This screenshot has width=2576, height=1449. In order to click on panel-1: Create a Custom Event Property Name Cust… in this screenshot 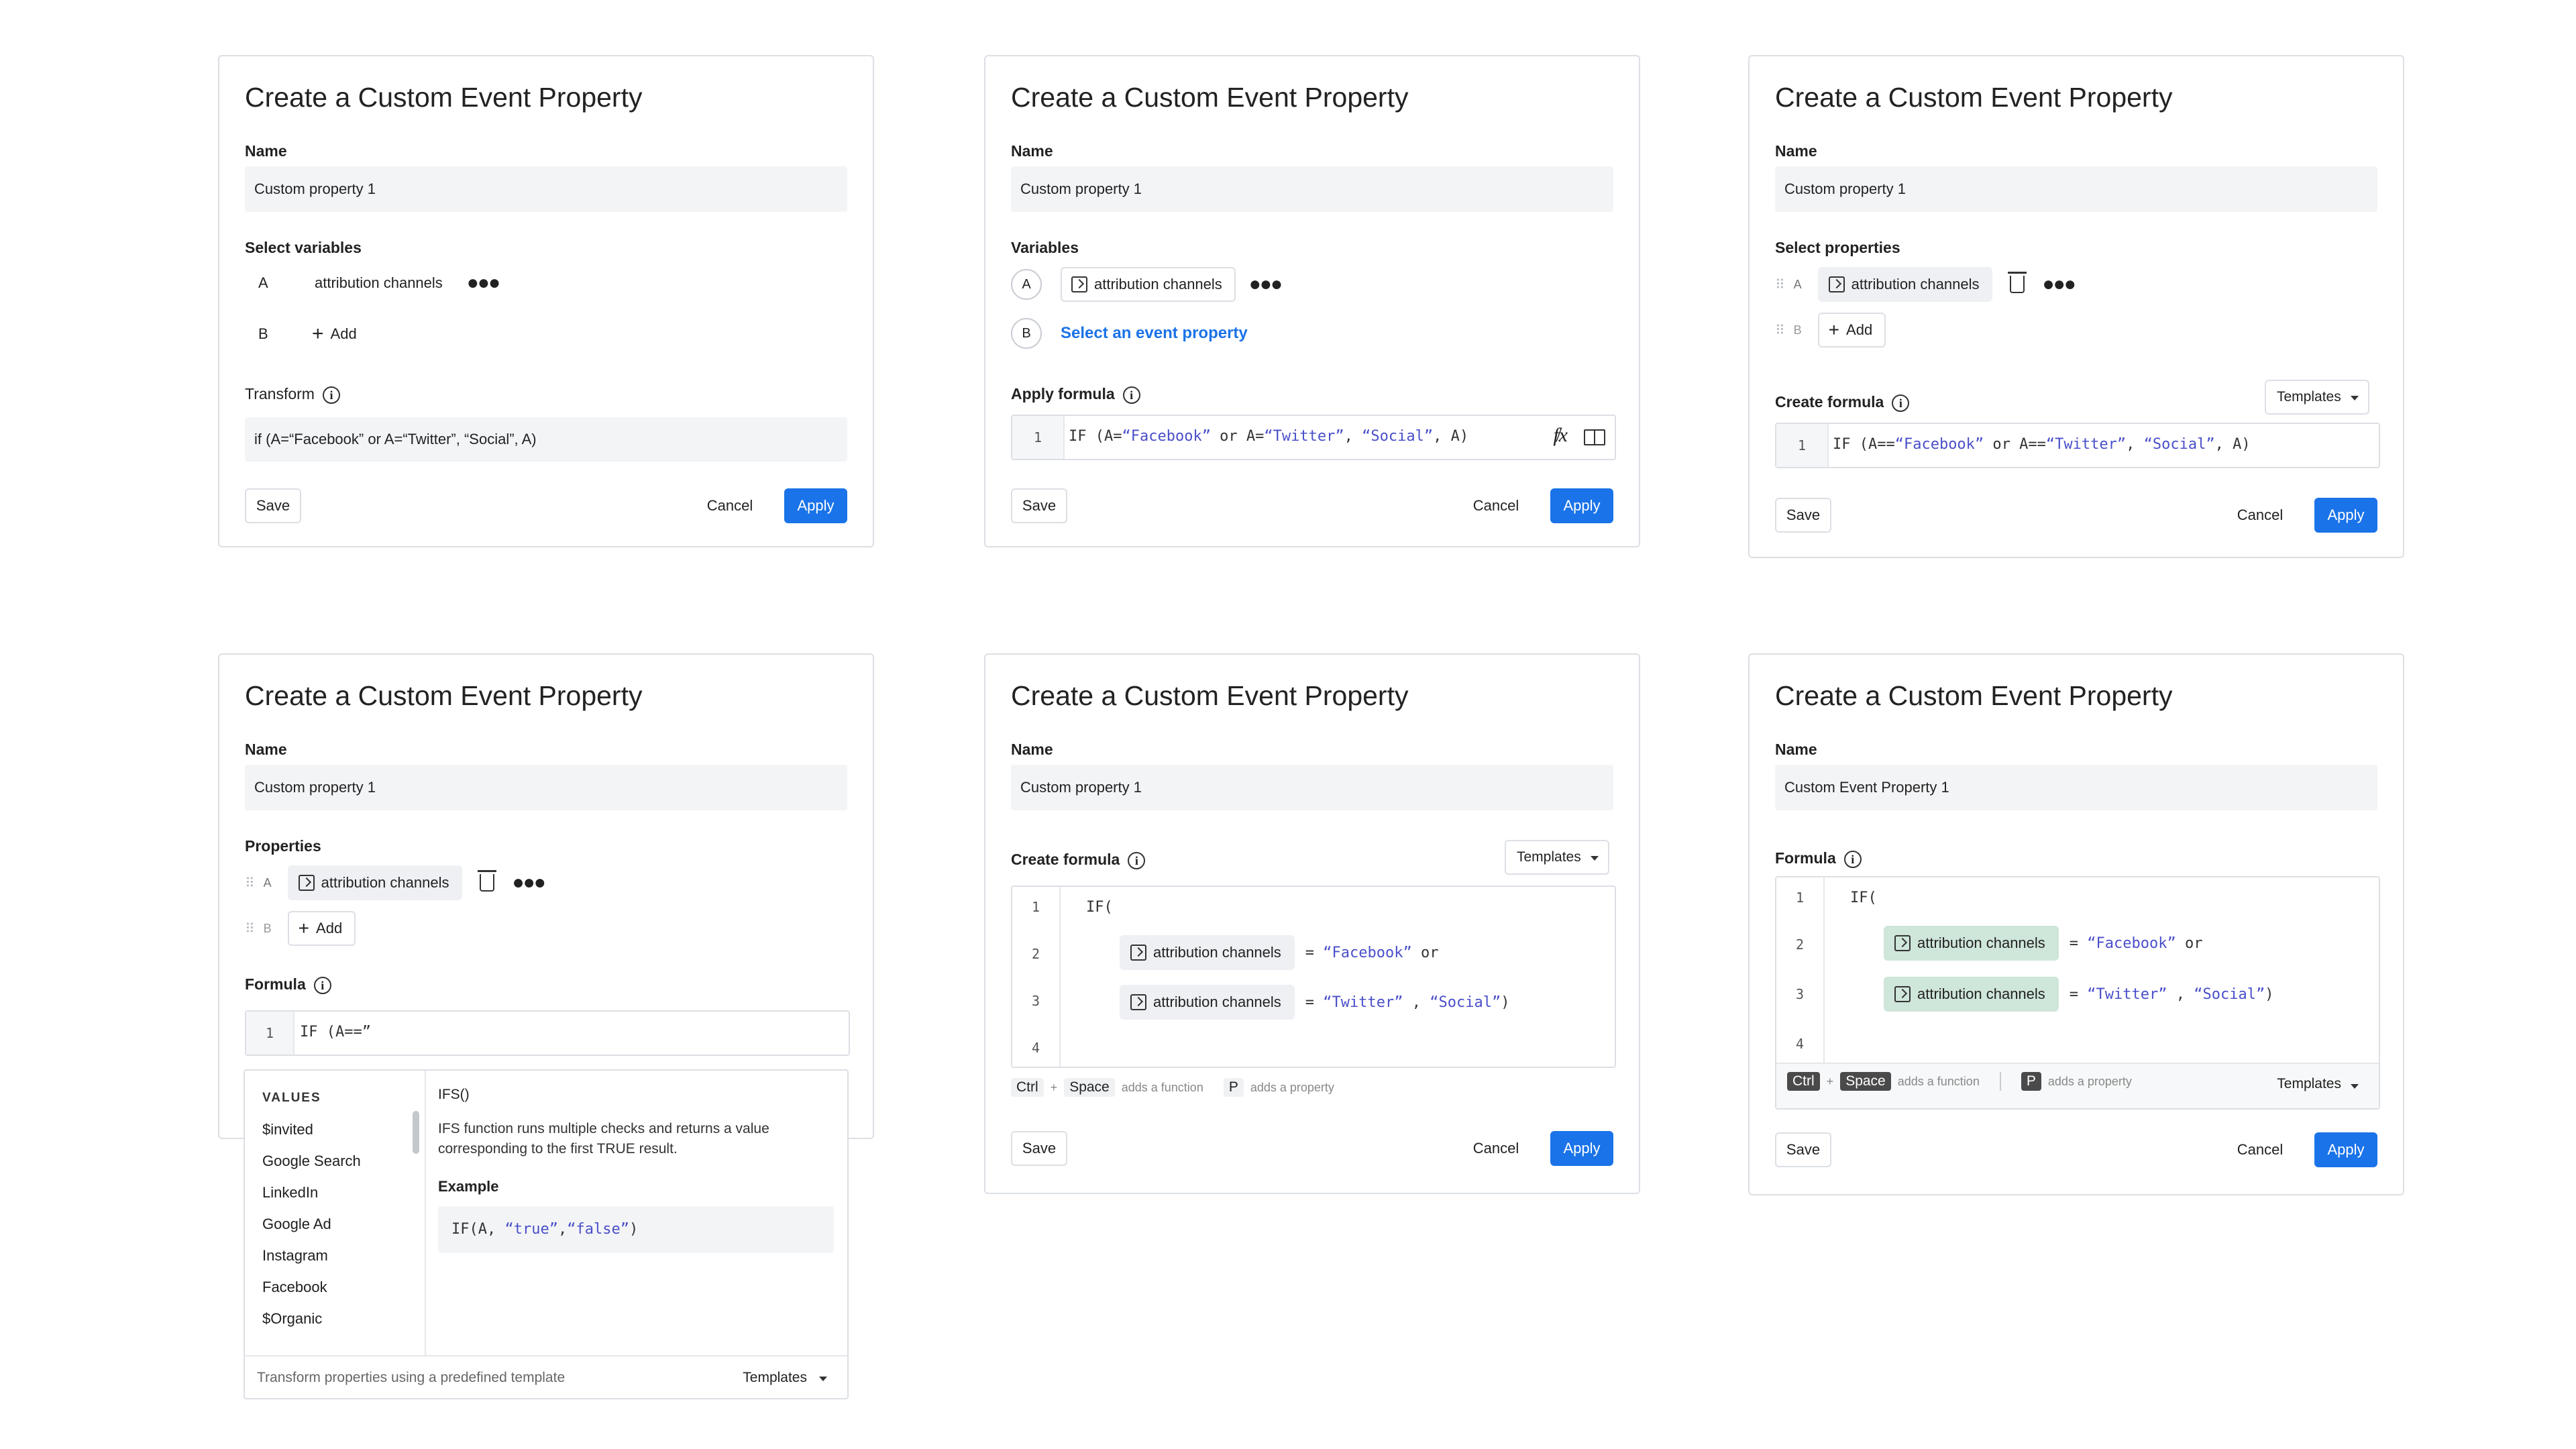, I will do `click(546, 301)`.